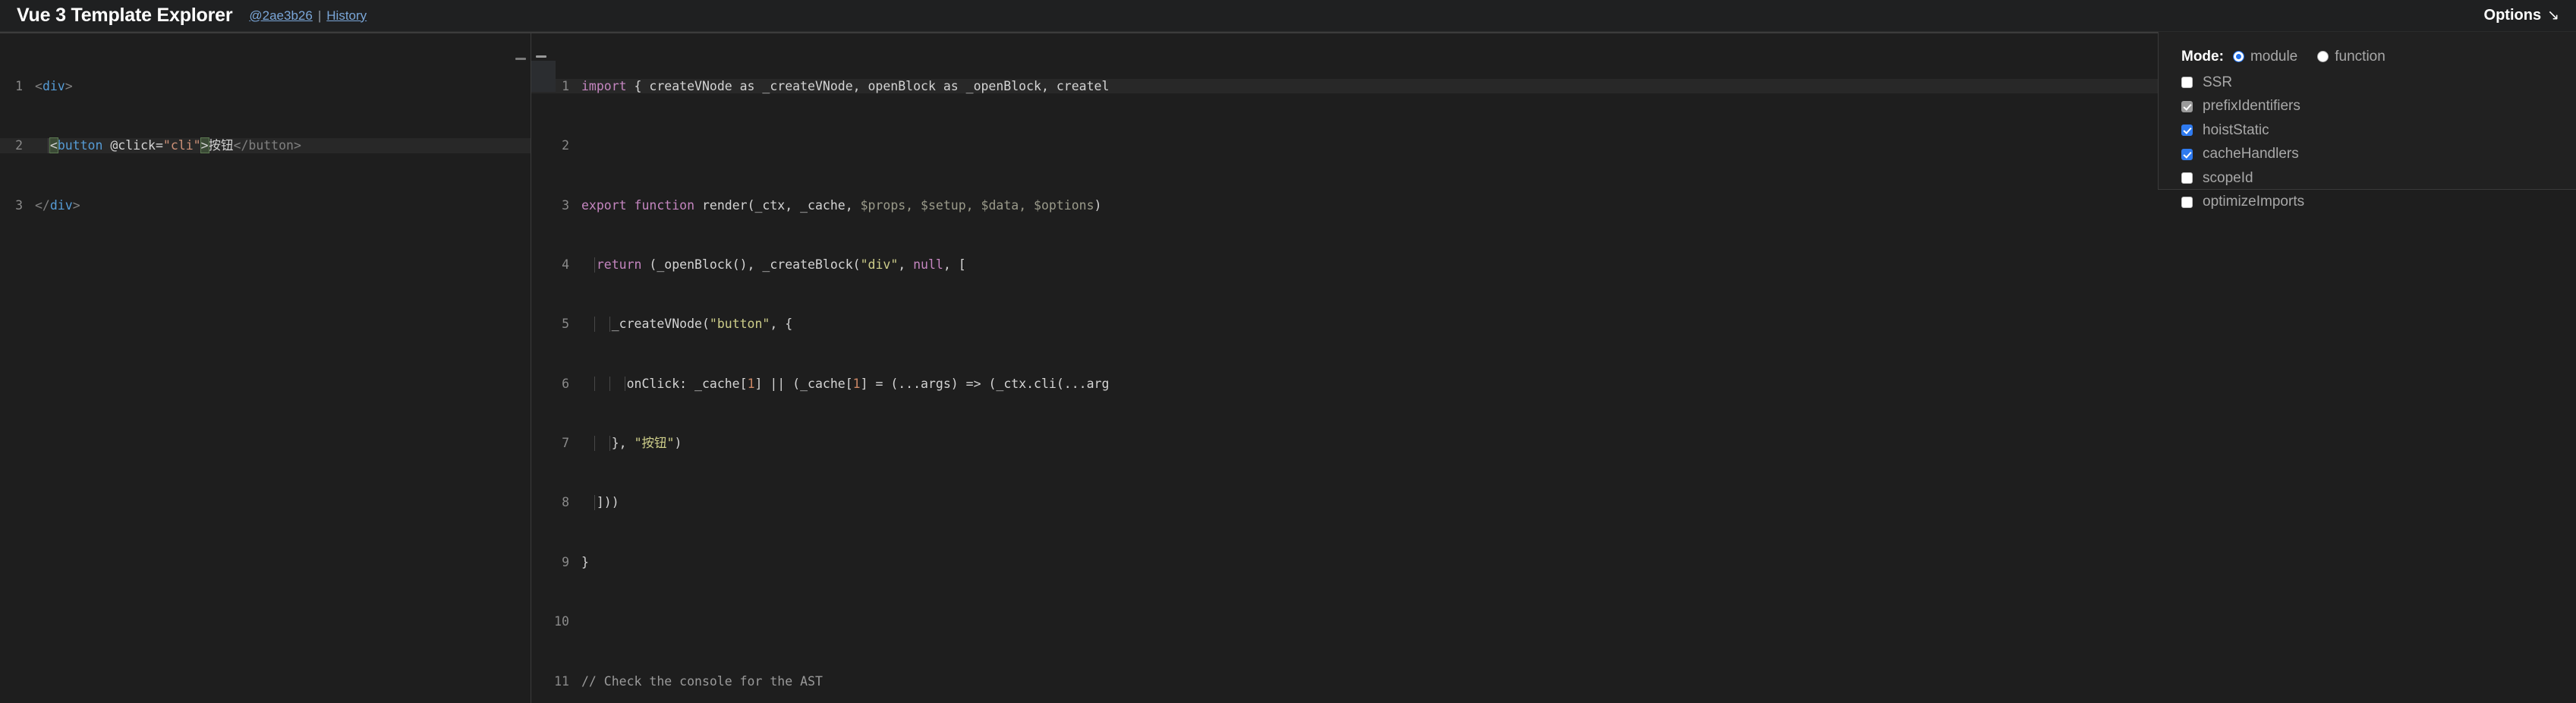 The width and height of the screenshot is (2576, 703). I want to click on line-number: 4, so click(565, 264).